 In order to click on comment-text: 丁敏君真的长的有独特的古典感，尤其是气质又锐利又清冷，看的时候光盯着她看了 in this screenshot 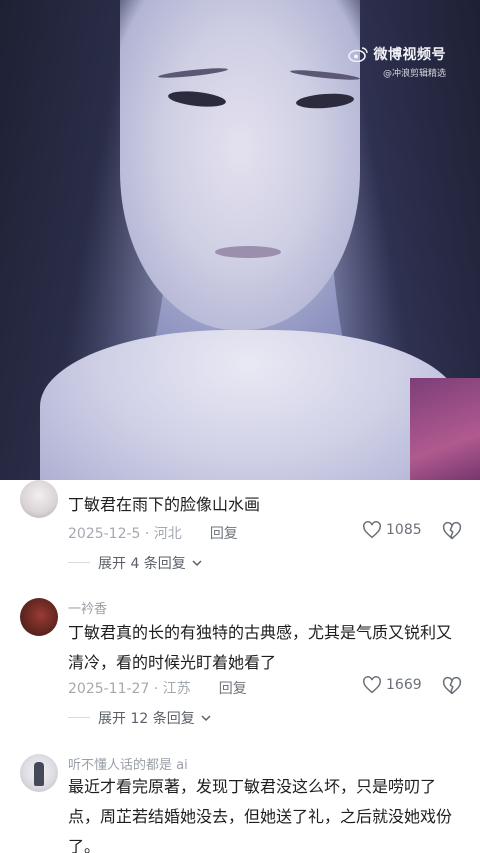, I will do `click(260, 647)`.